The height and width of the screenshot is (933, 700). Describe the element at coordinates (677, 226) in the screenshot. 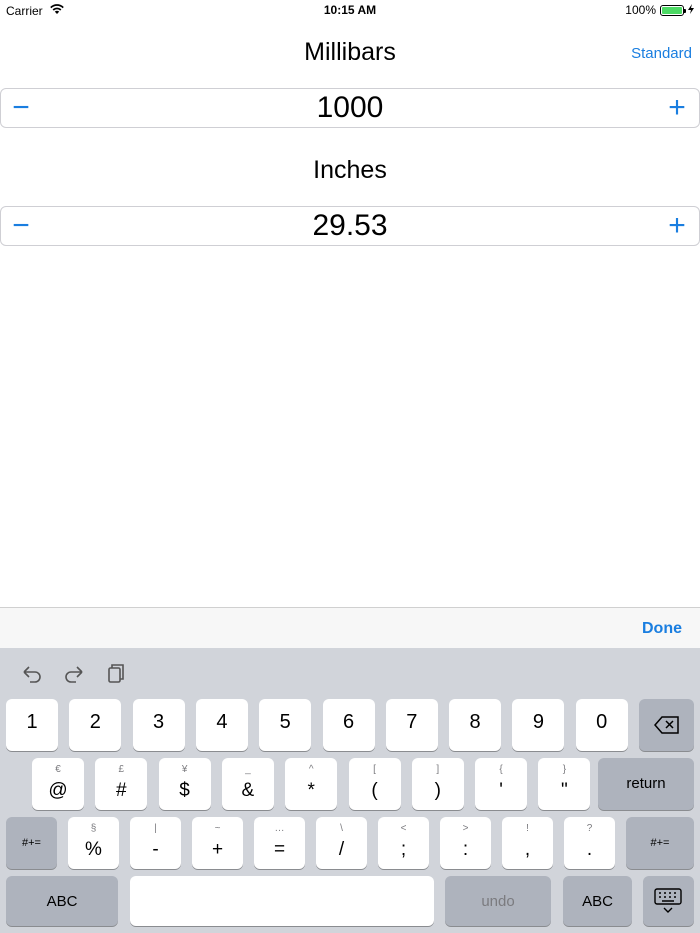

I see `inches-increment-button: +` at that location.